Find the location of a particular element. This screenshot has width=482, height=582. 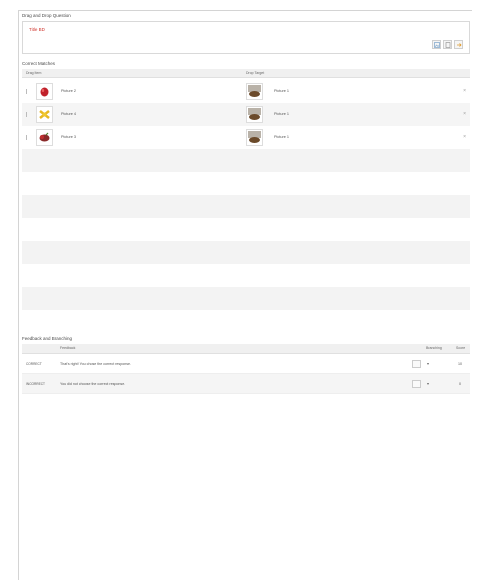

feedback-header: Feedback Branching Score is located at coordinates (246, 349).